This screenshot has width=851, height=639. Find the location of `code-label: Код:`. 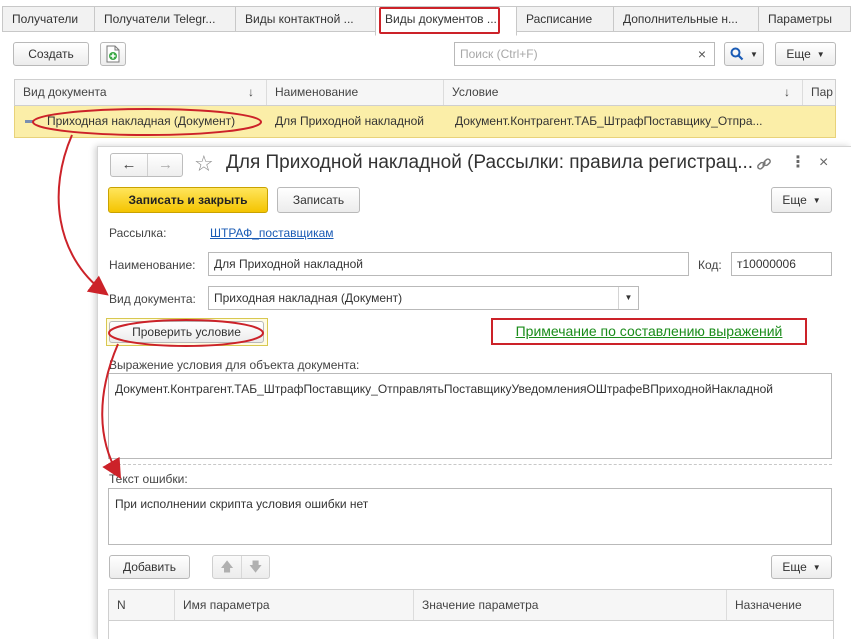

code-label: Код: is located at coordinates (710, 265).